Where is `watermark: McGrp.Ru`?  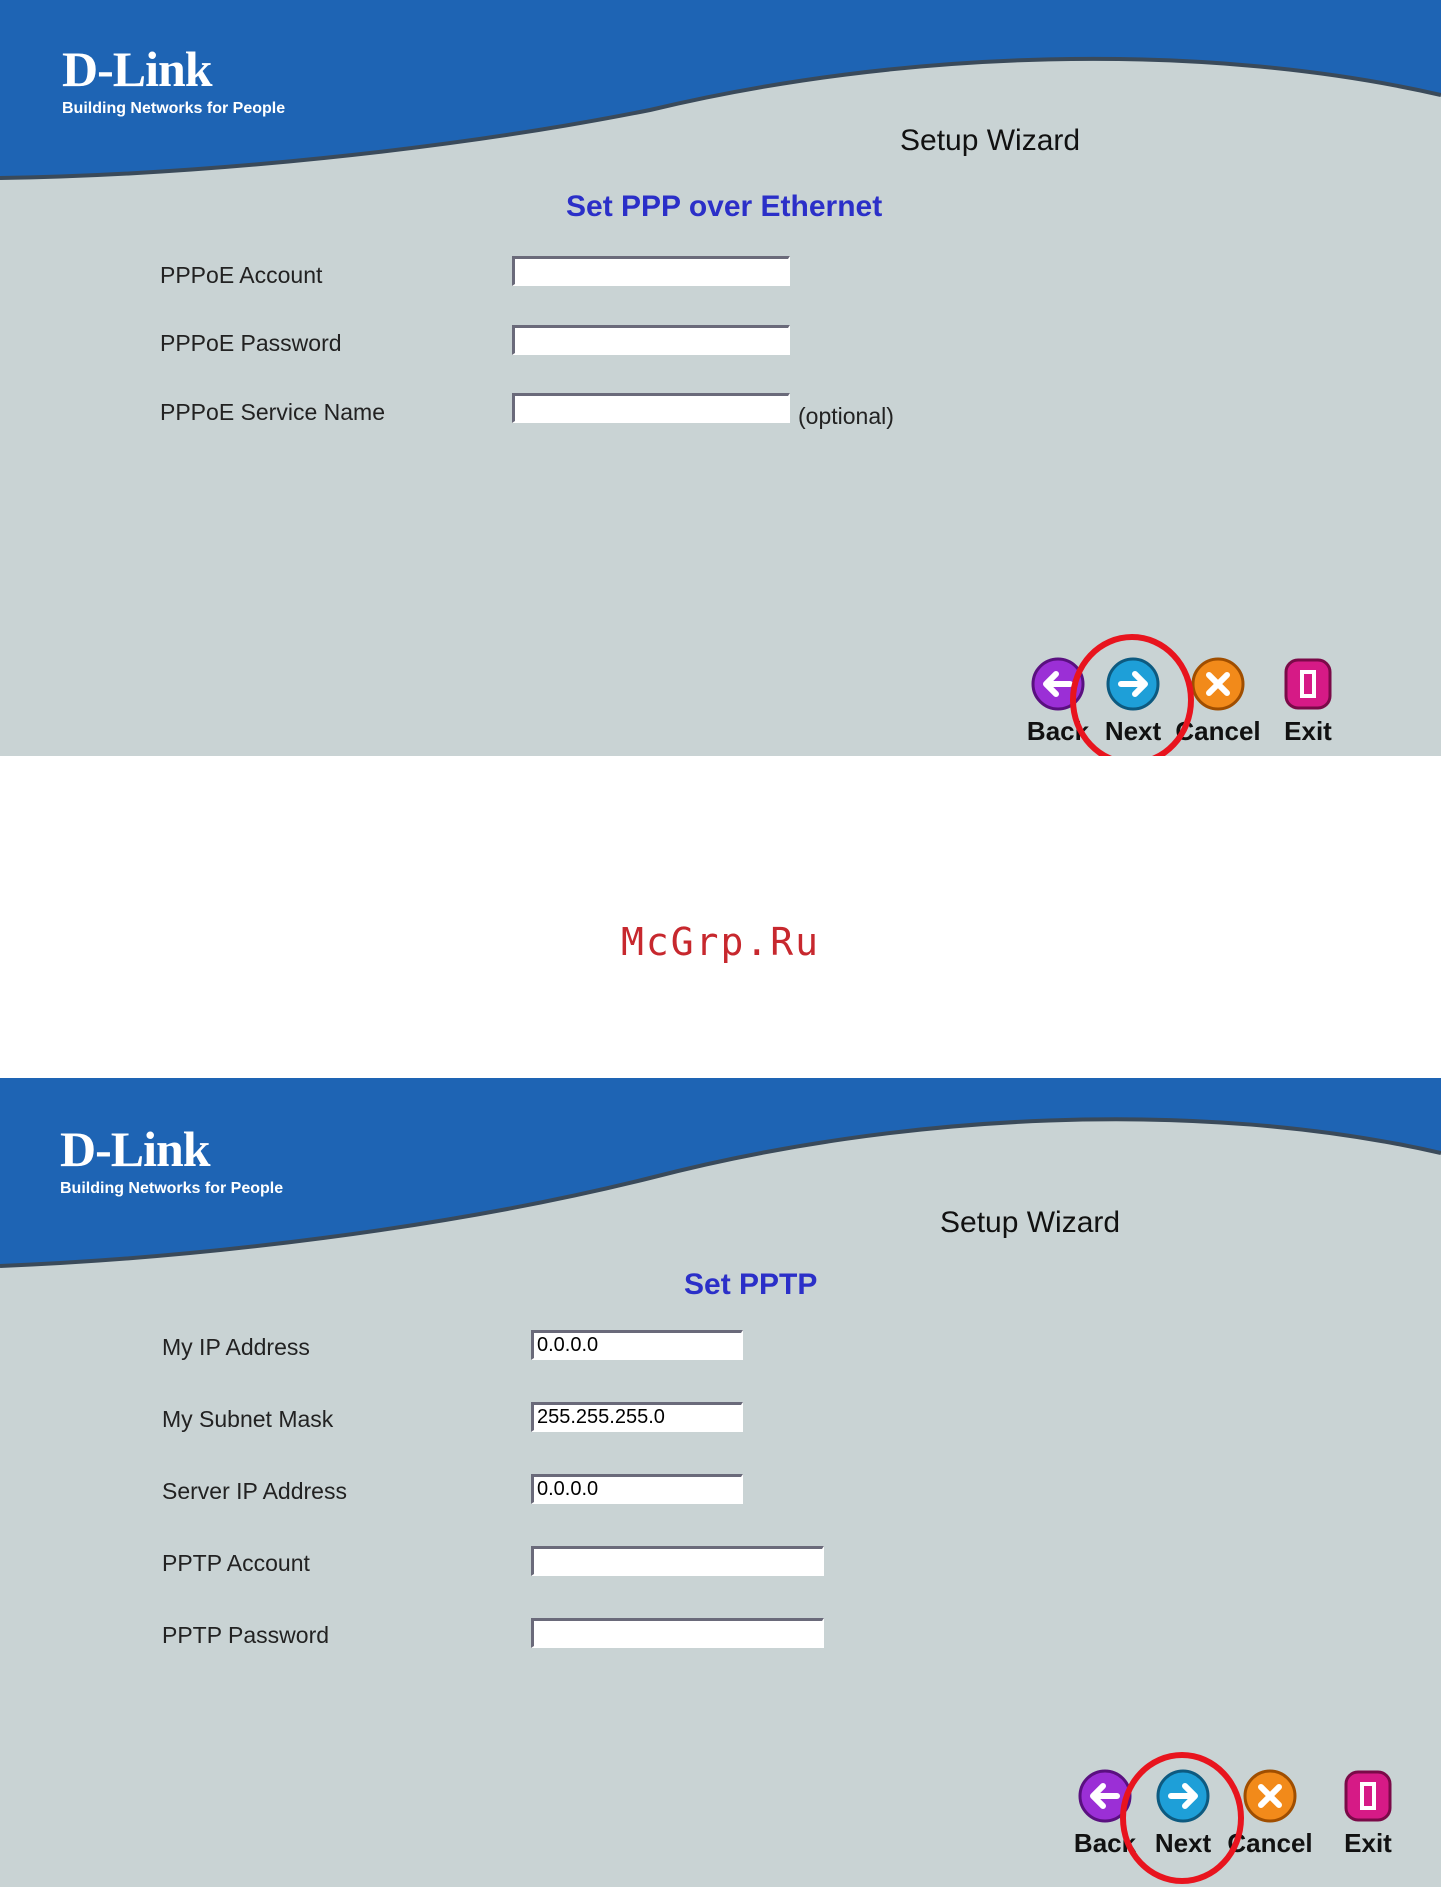
watermark: McGrp.Ru is located at coordinates (720, 942).